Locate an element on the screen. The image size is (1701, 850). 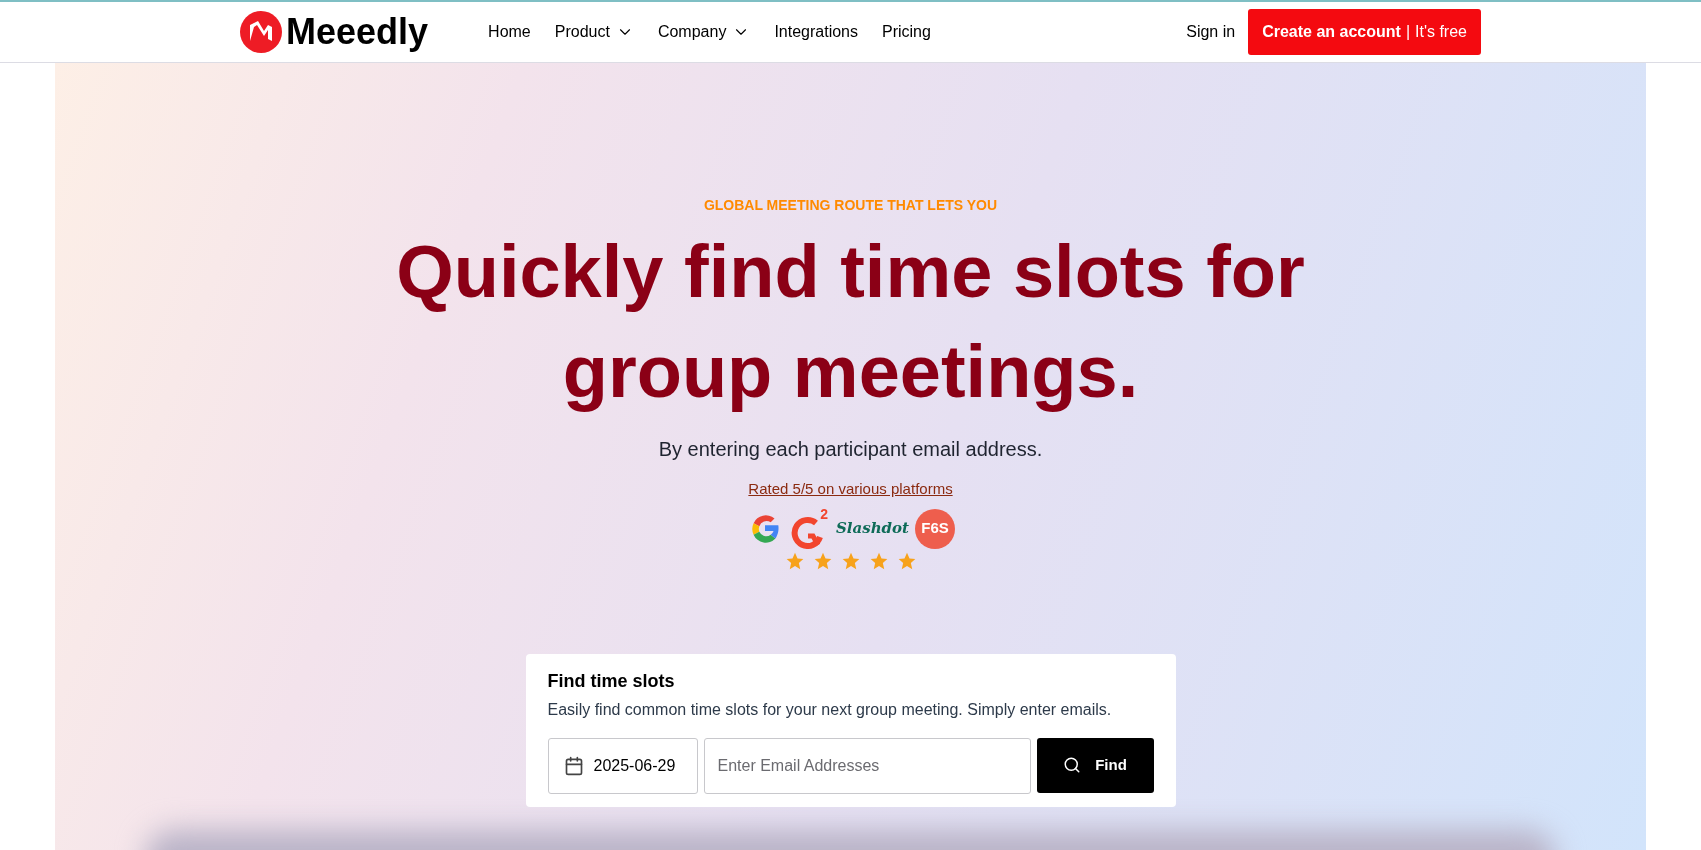
logo-icon is located at coordinates (261, 32).